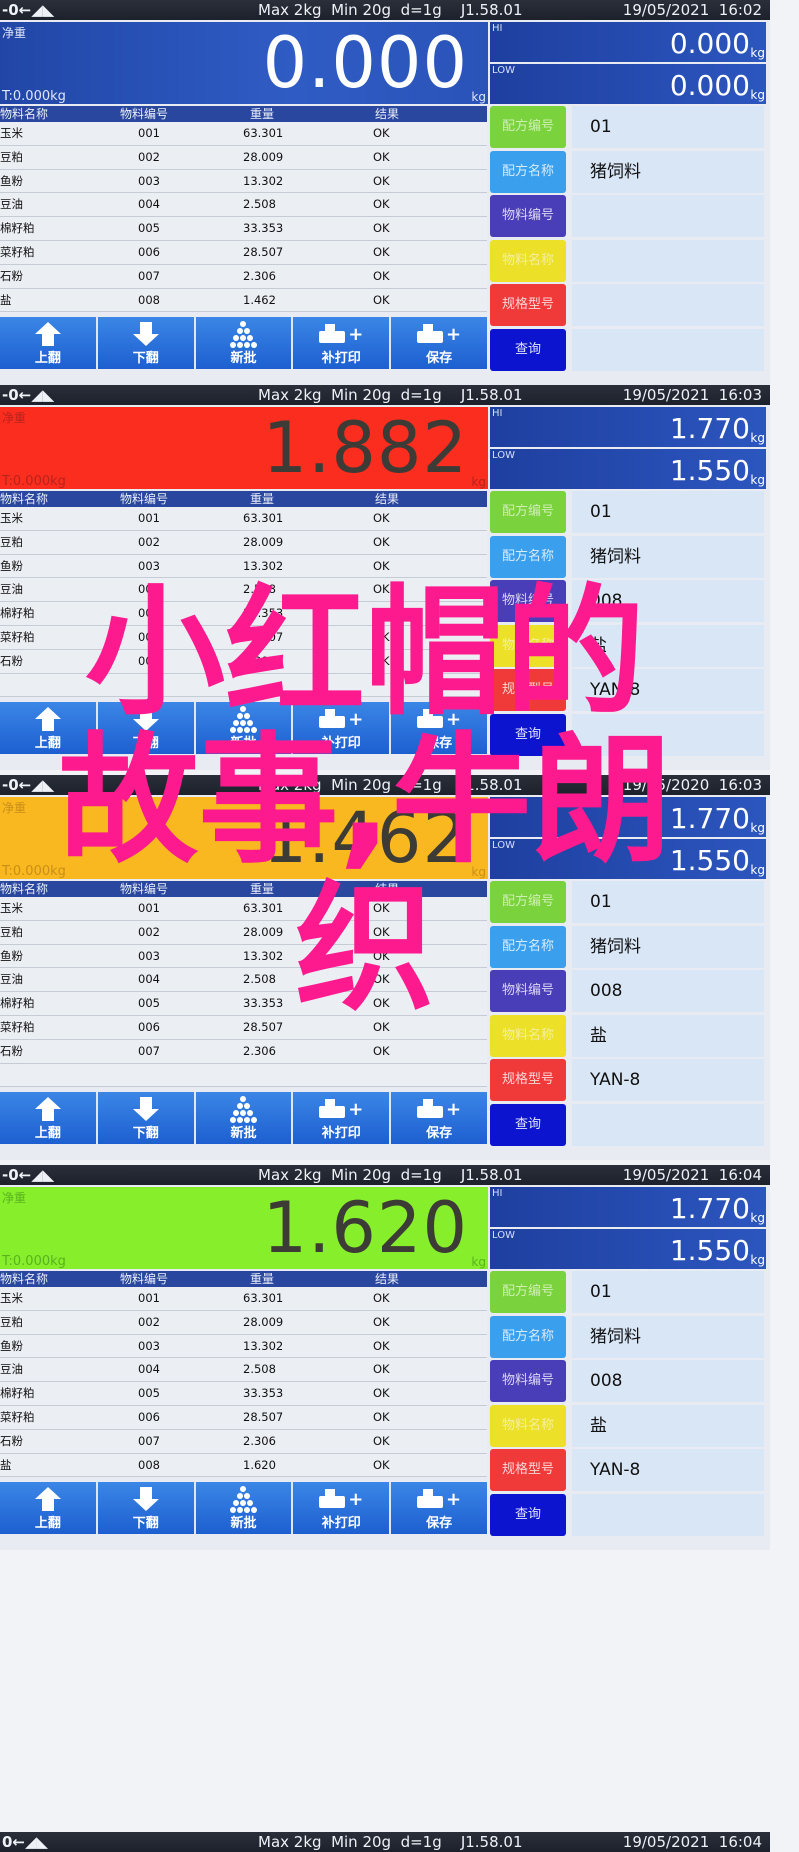  What do you see at coordinates (668, 260) in the screenshot?
I see `material-name-field` at bounding box center [668, 260].